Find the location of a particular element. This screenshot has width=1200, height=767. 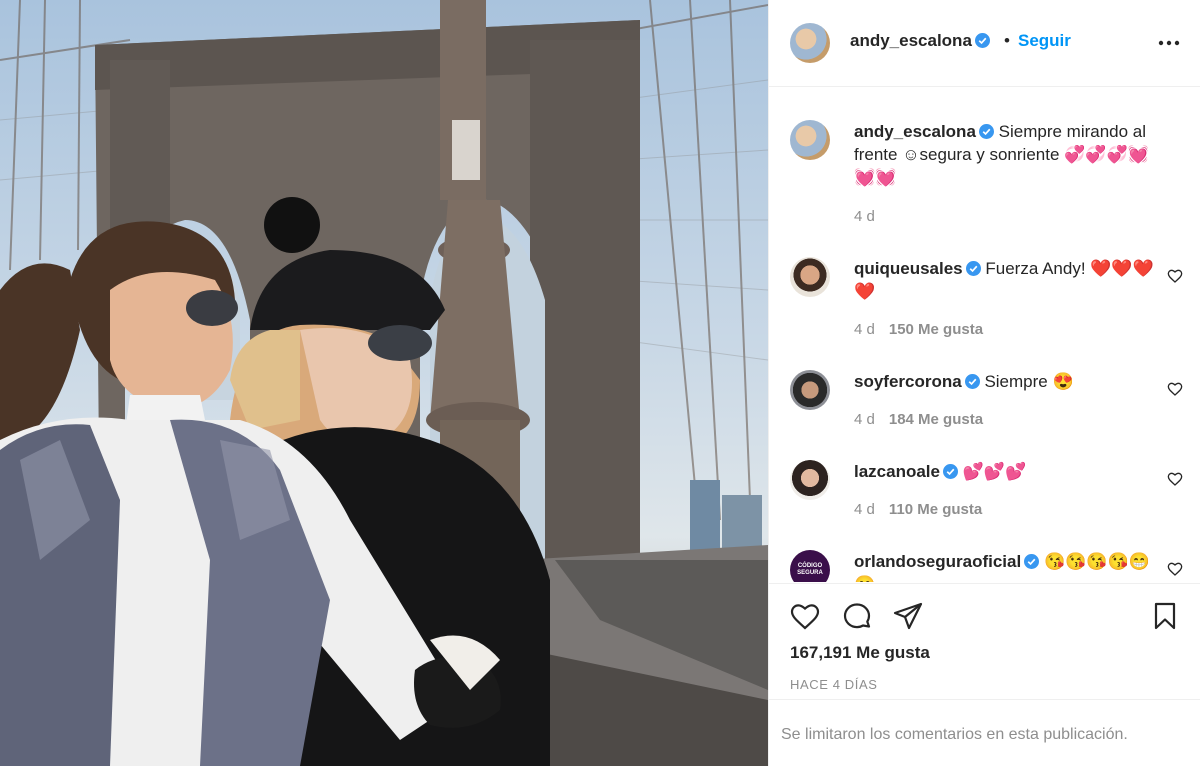

comment-text-block: lazcanoale 💕💕💕 is located at coordinates (1004, 471).